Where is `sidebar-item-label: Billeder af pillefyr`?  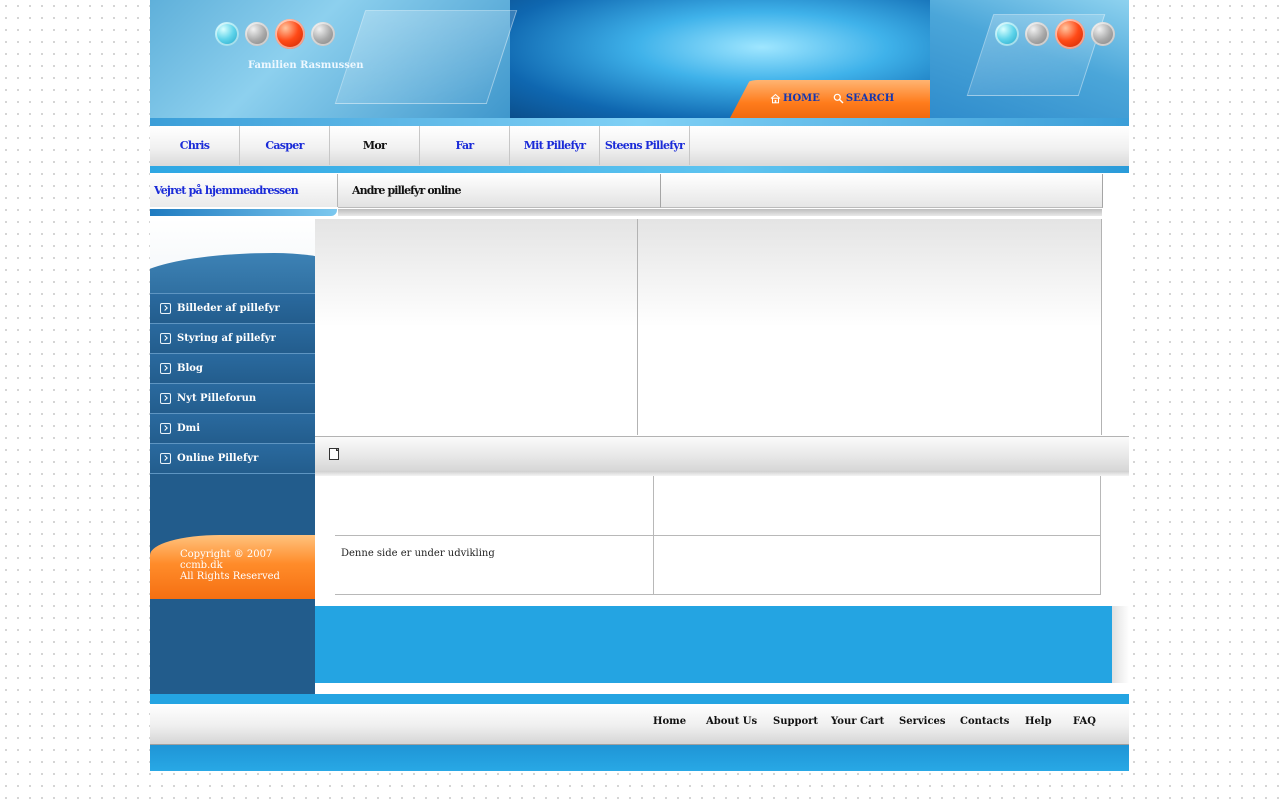 sidebar-item-label: Billeder af pillefyr is located at coordinates (228, 308).